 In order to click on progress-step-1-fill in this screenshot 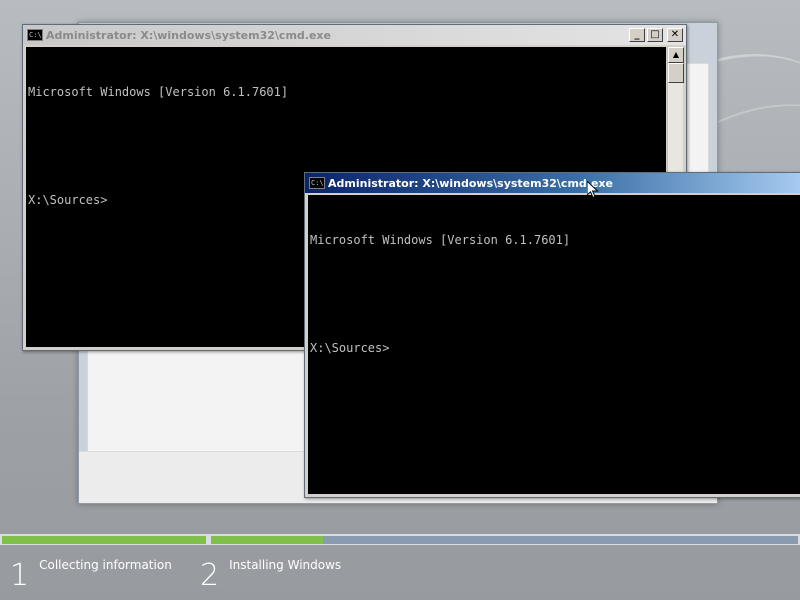, I will do `click(104, 540)`.